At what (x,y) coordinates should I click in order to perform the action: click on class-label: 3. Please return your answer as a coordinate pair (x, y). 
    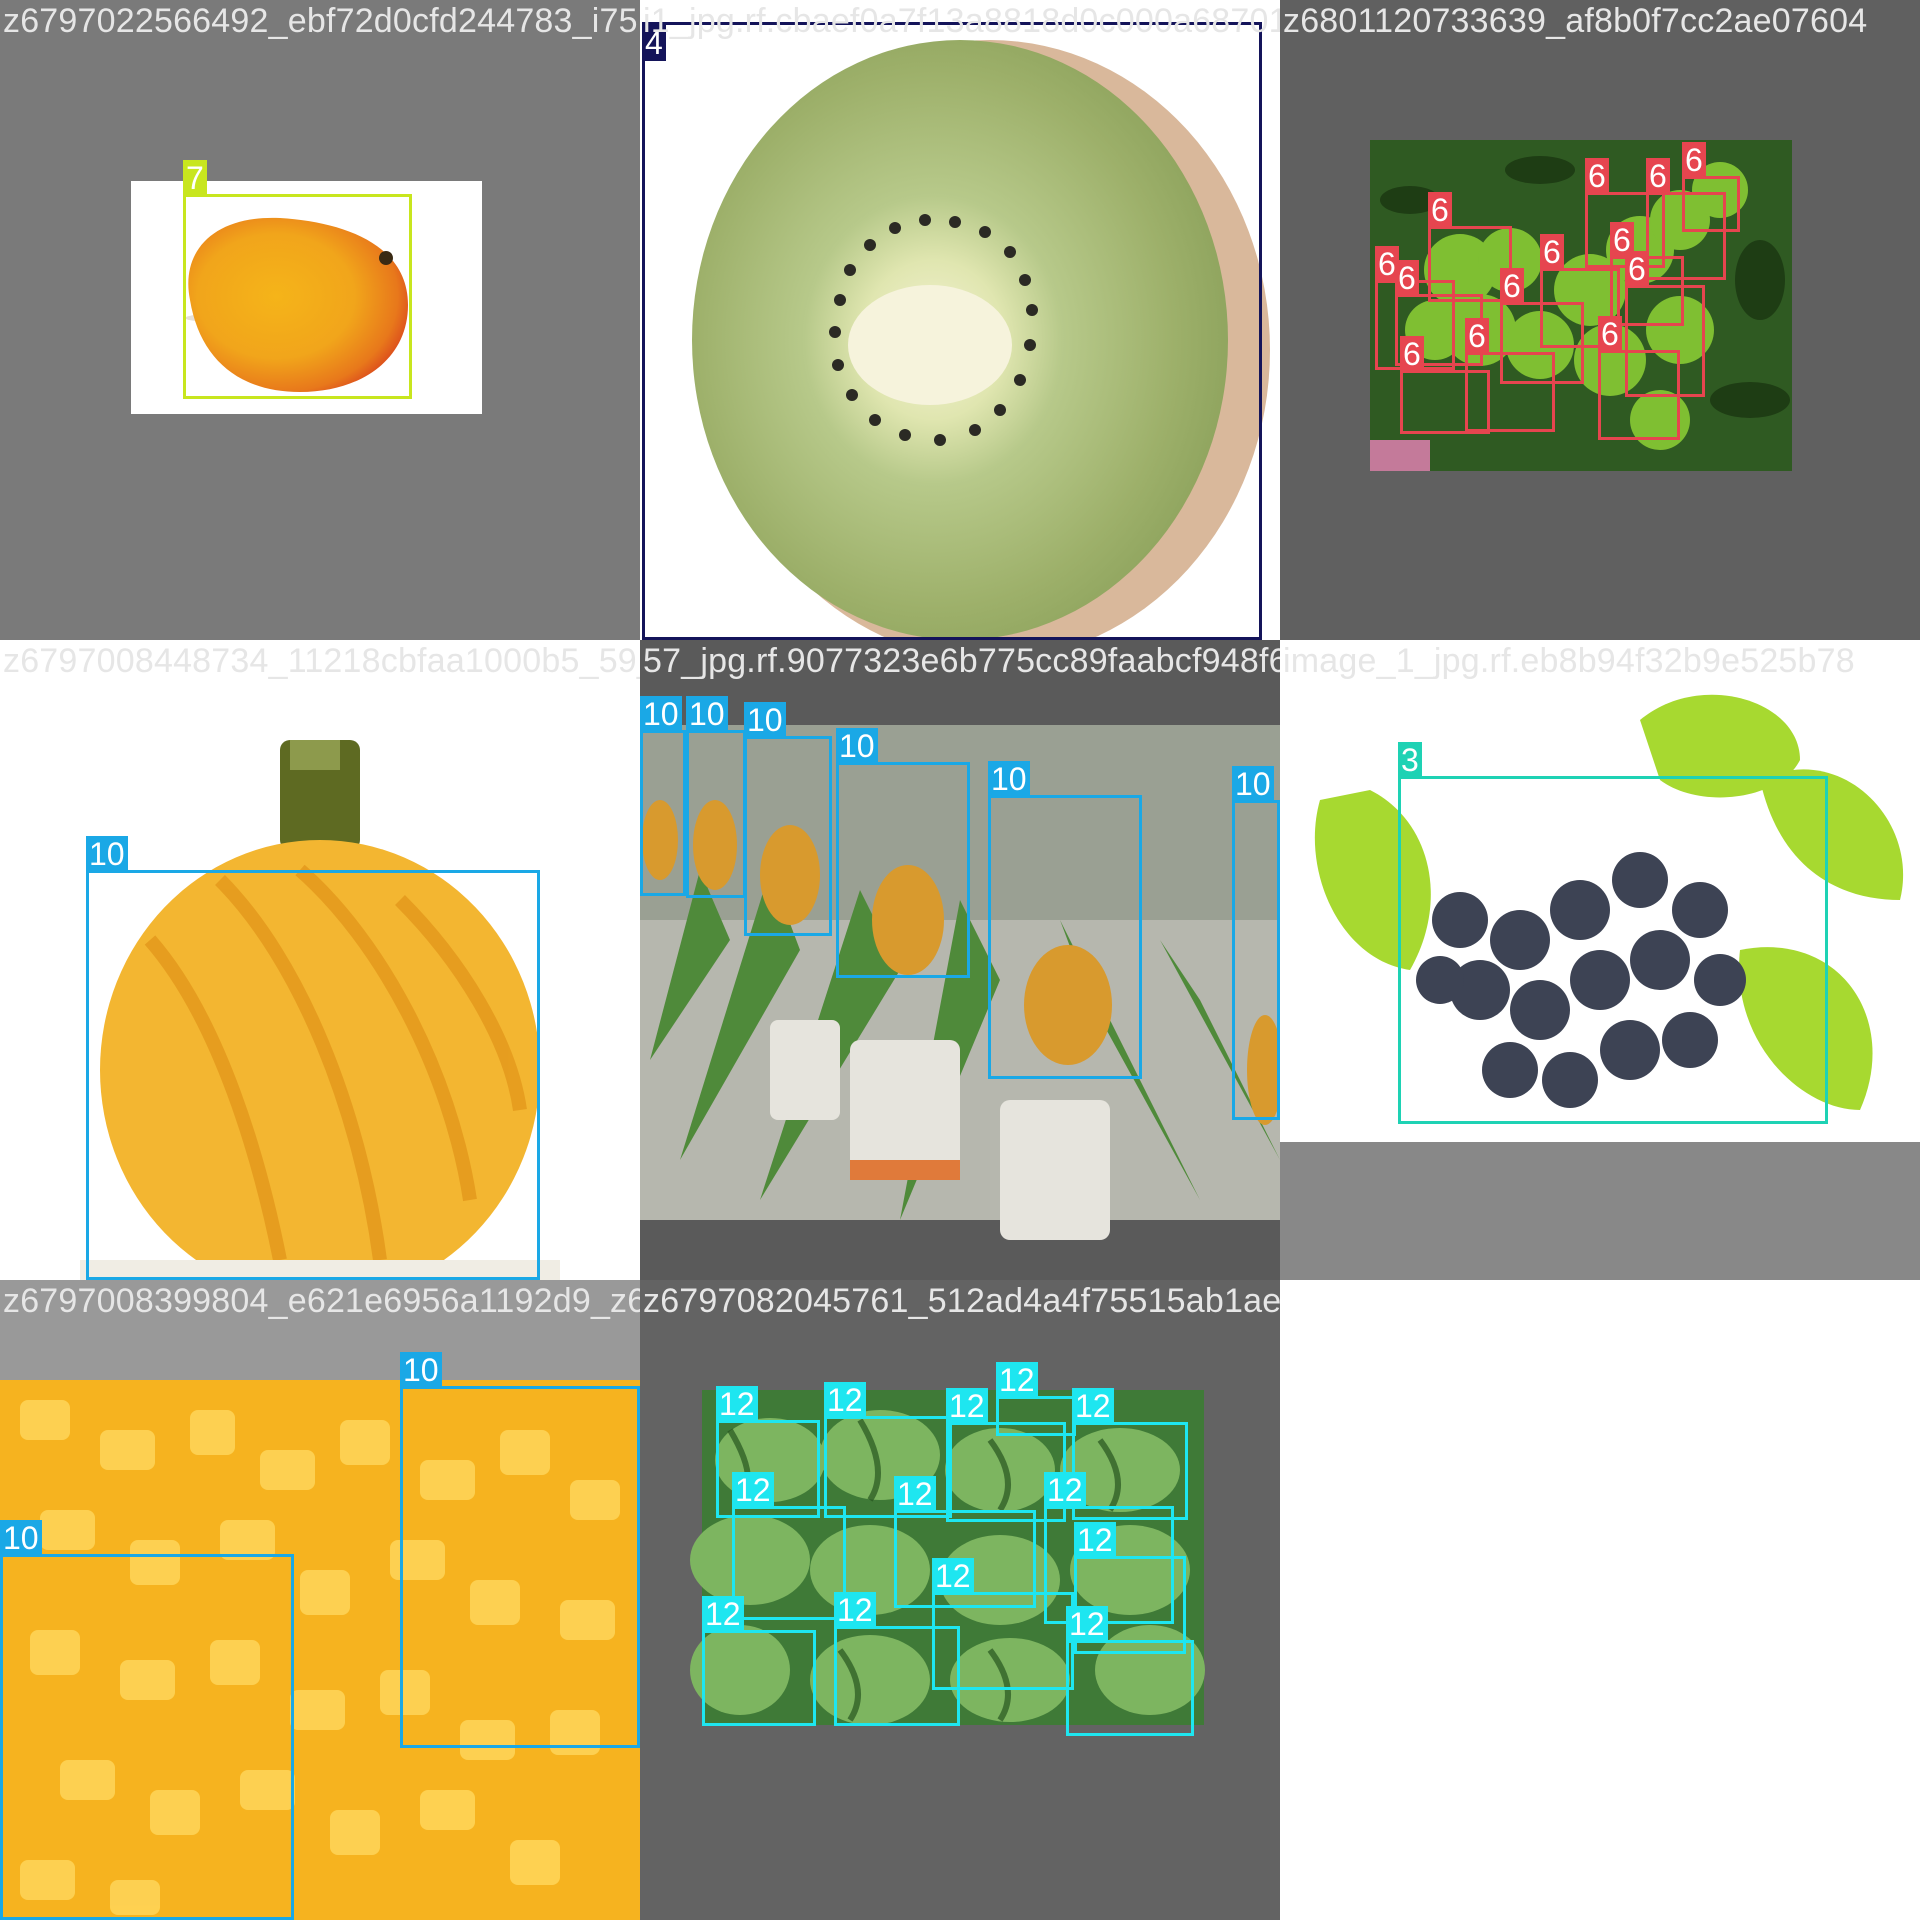
    Looking at the image, I should click on (1410, 760).